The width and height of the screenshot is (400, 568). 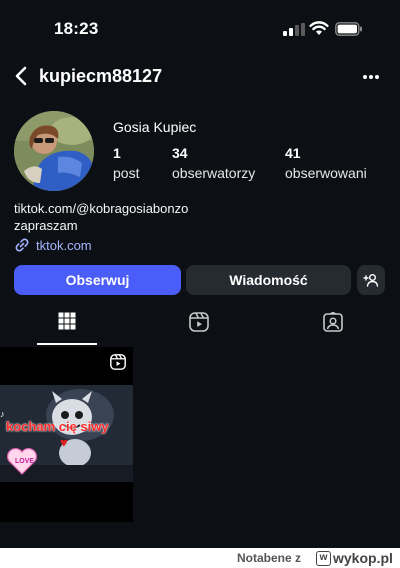 What do you see at coordinates (294, 29) in the screenshot?
I see `cellular-signal-icon` at bounding box center [294, 29].